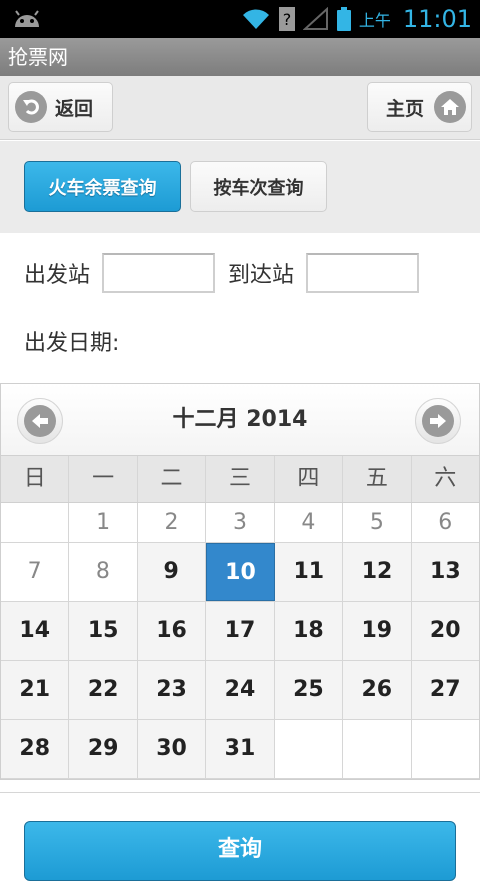  What do you see at coordinates (35, 631) in the screenshot?
I see `calendar-day: 14` at bounding box center [35, 631].